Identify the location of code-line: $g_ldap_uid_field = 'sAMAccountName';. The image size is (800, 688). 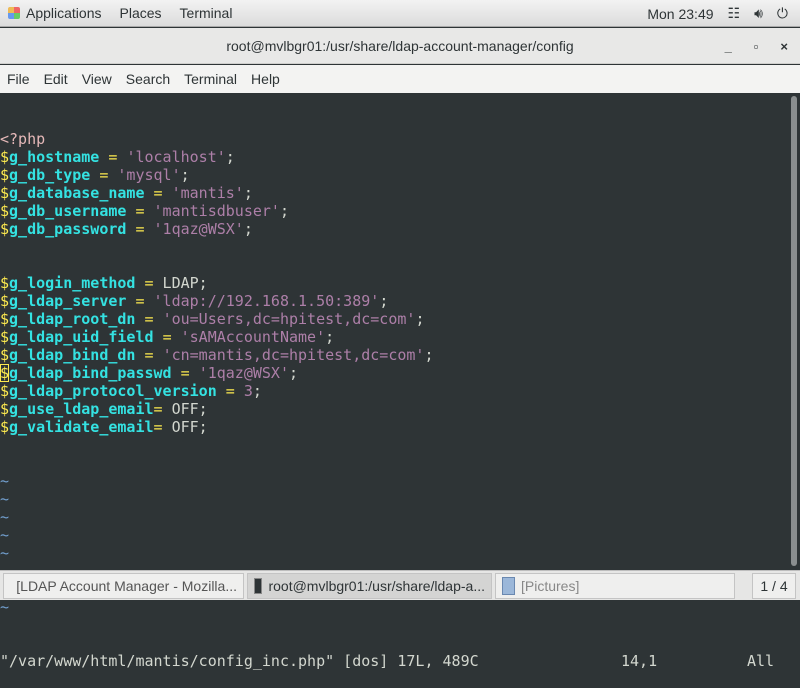
(394, 337).